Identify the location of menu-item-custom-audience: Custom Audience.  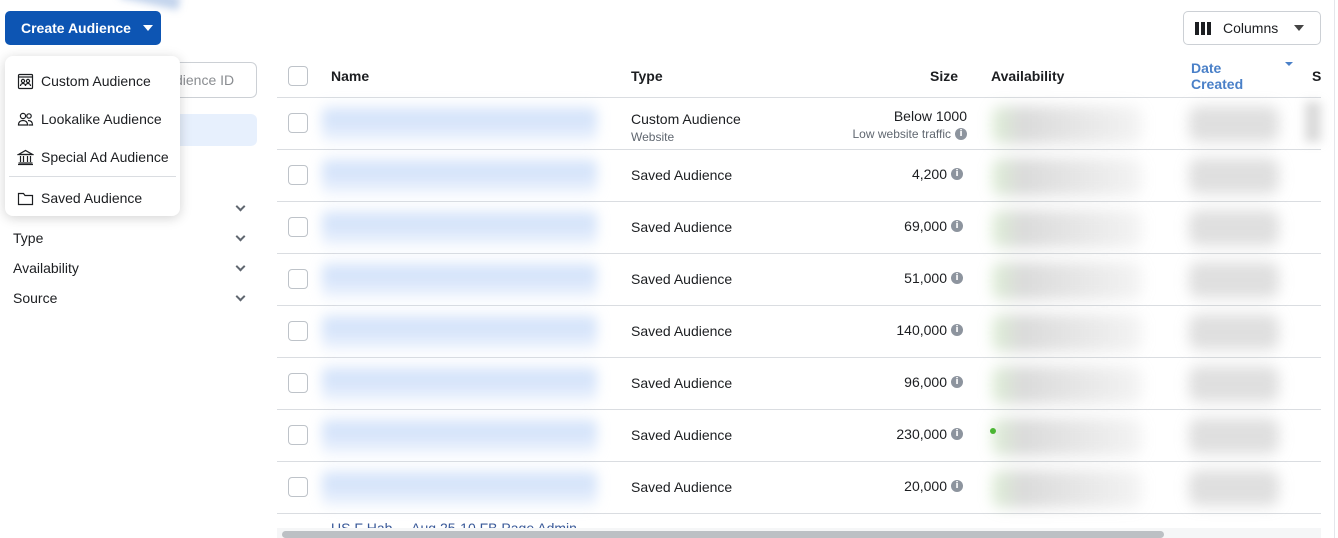
(92, 81).